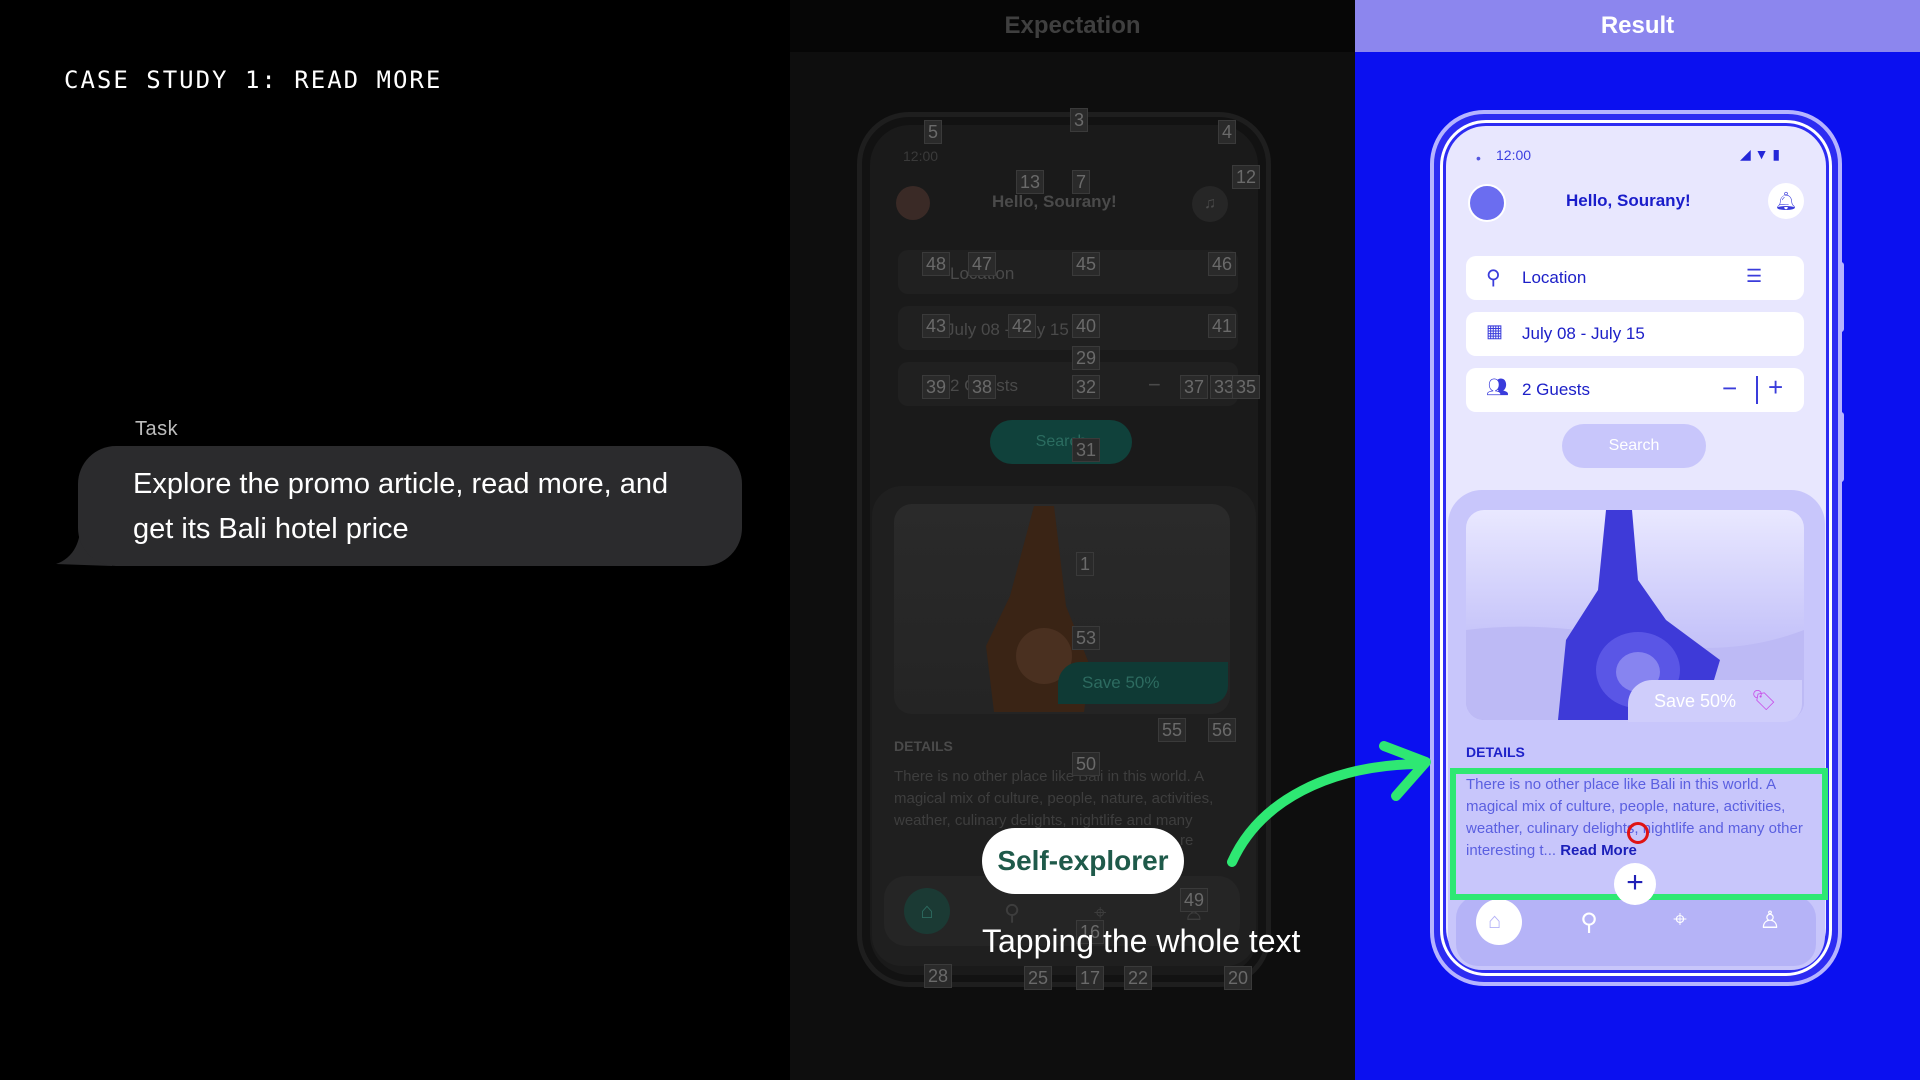 The height and width of the screenshot is (1080, 1920). I want to click on annotation-arrow, so click(1329, 804).